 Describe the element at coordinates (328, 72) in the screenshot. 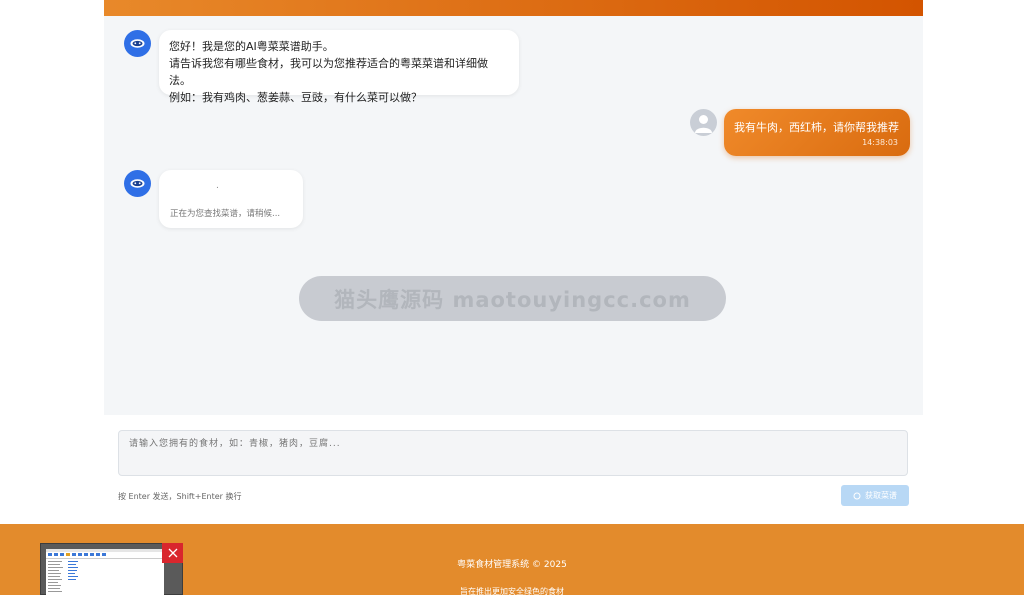

I see `welcome-line-2: 请告诉我您有哪些食材，我可以为您推荐适合的粤菜菜谱和详细做法。` at that location.